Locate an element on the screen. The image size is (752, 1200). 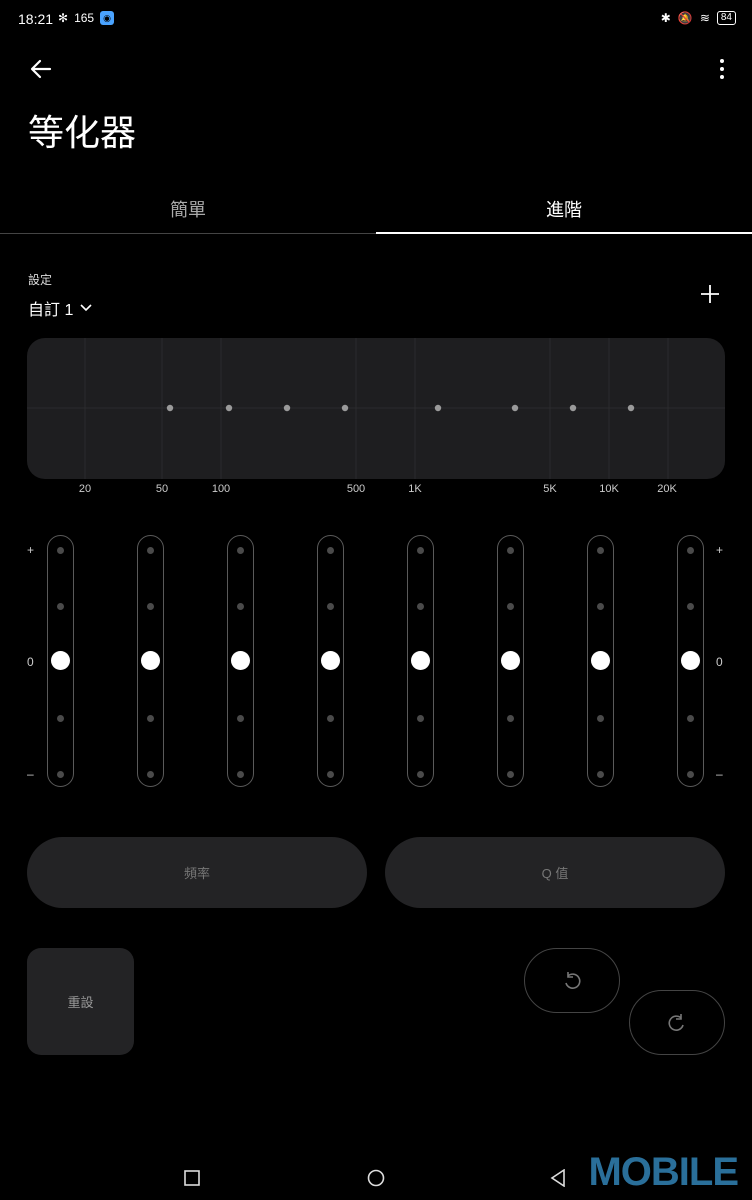
home-button is located at coordinates (376, 1178).